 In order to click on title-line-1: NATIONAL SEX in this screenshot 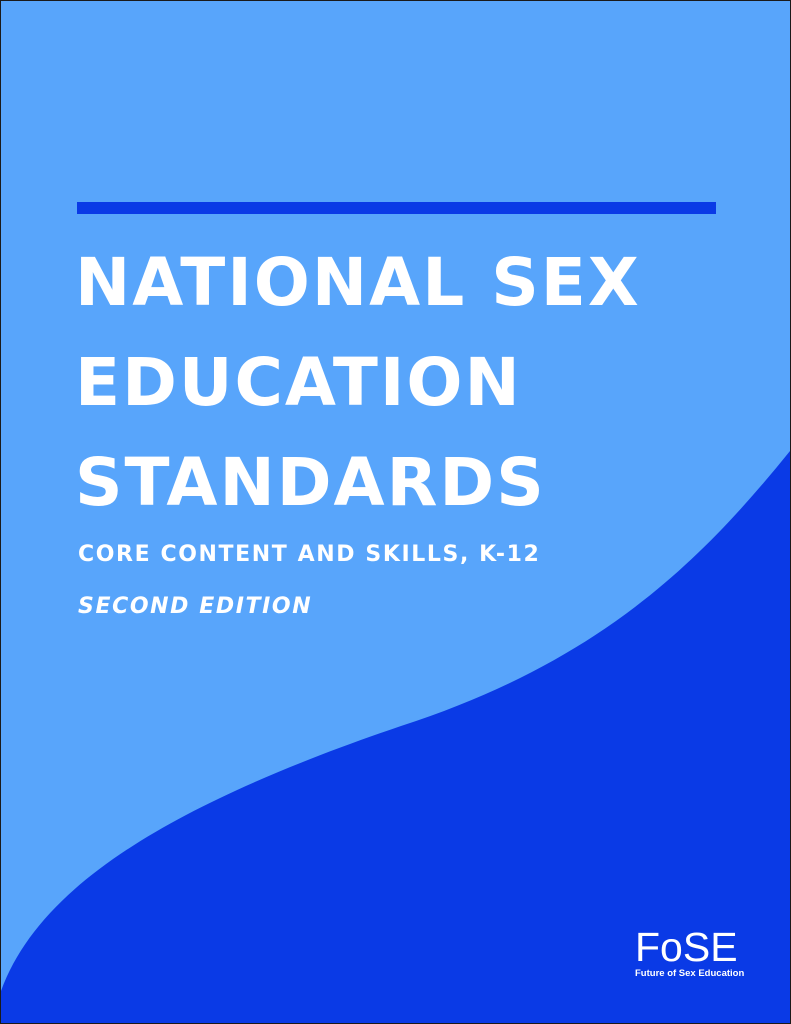, I will do `click(358, 282)`.